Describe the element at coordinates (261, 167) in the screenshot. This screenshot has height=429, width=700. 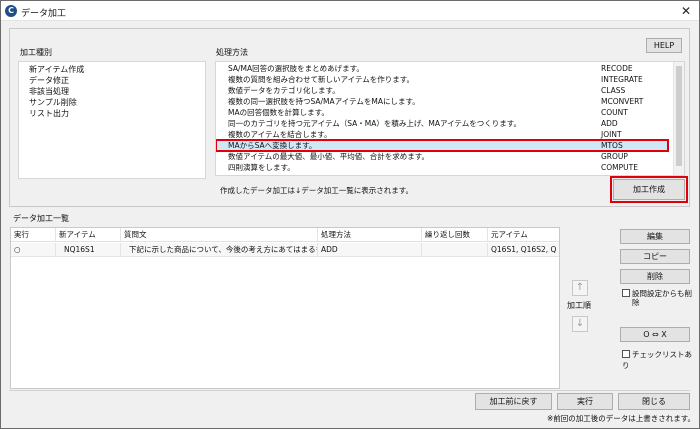
I see `method-desc: 四則演算をします。` at that location.